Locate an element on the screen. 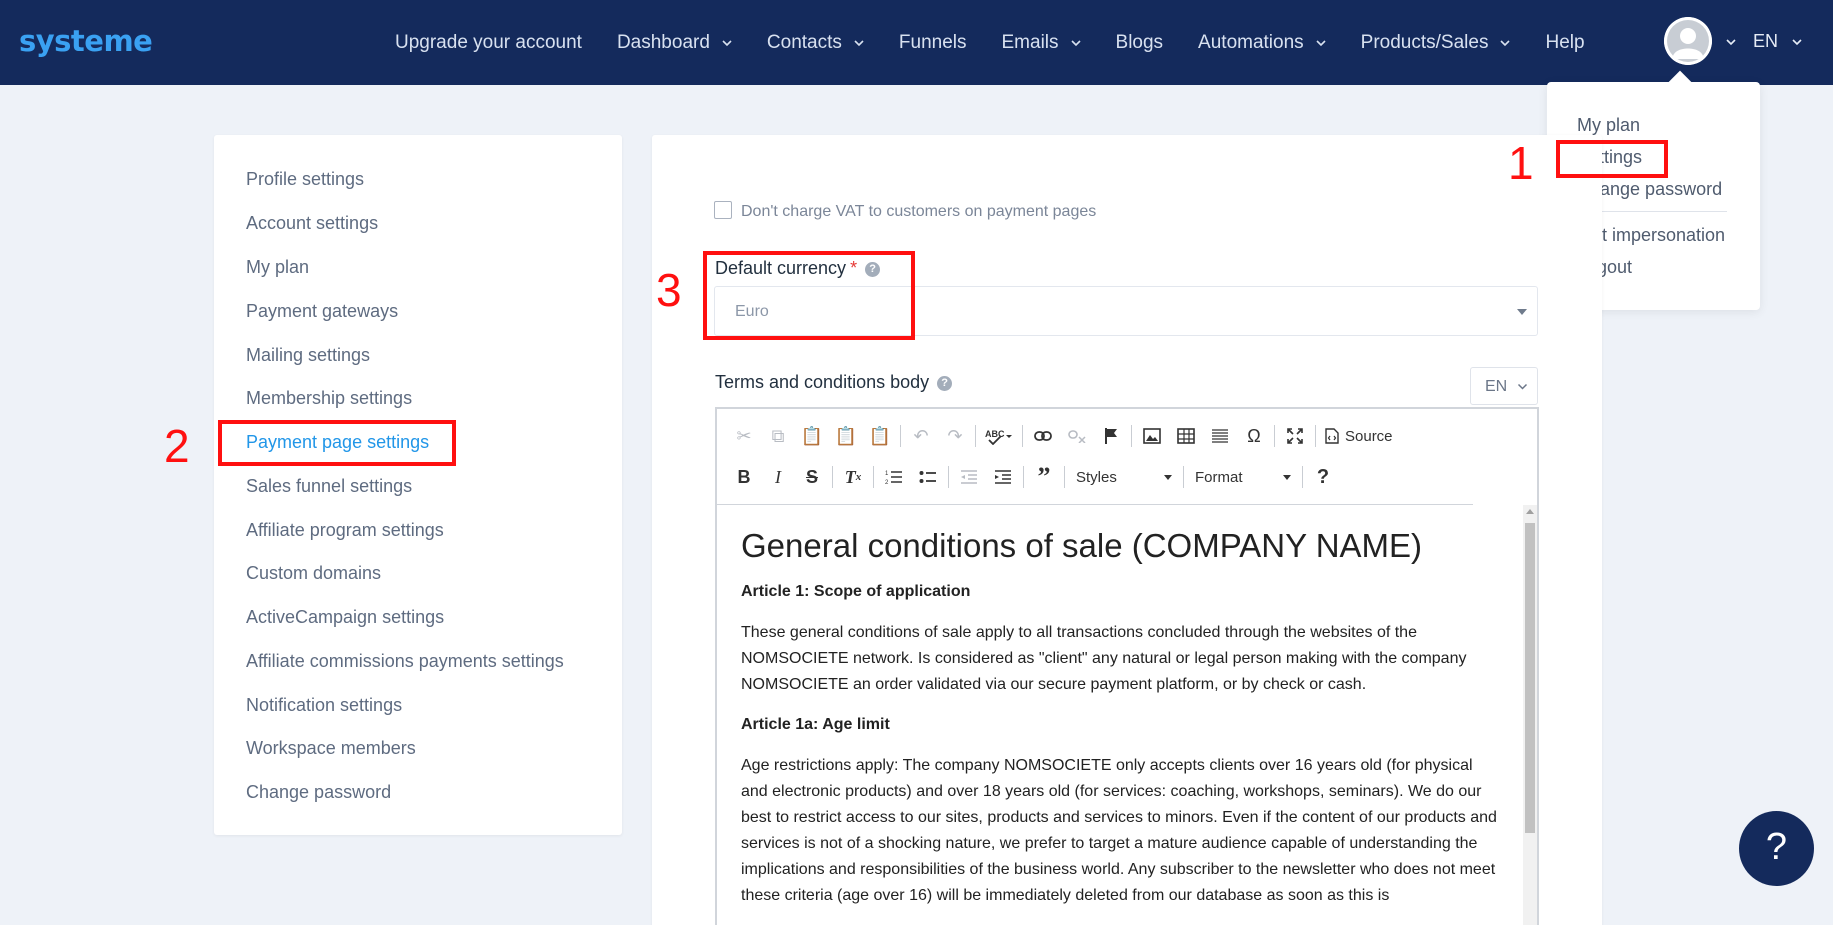 This screenshot has height=925, width=1833. terms-language-select: EN is located at coordinates (1504, 386).